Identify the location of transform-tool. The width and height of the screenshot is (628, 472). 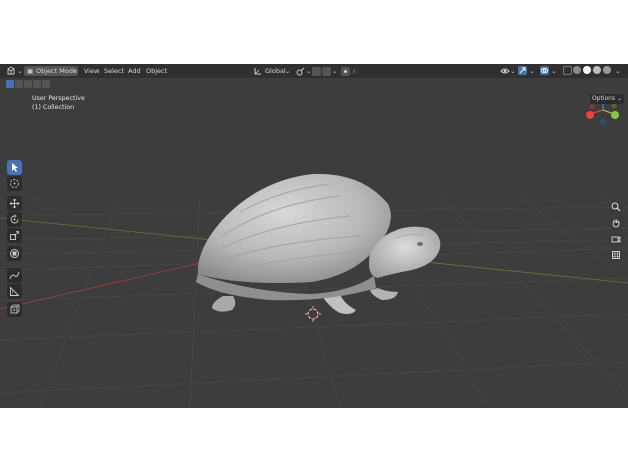
(14, 253).